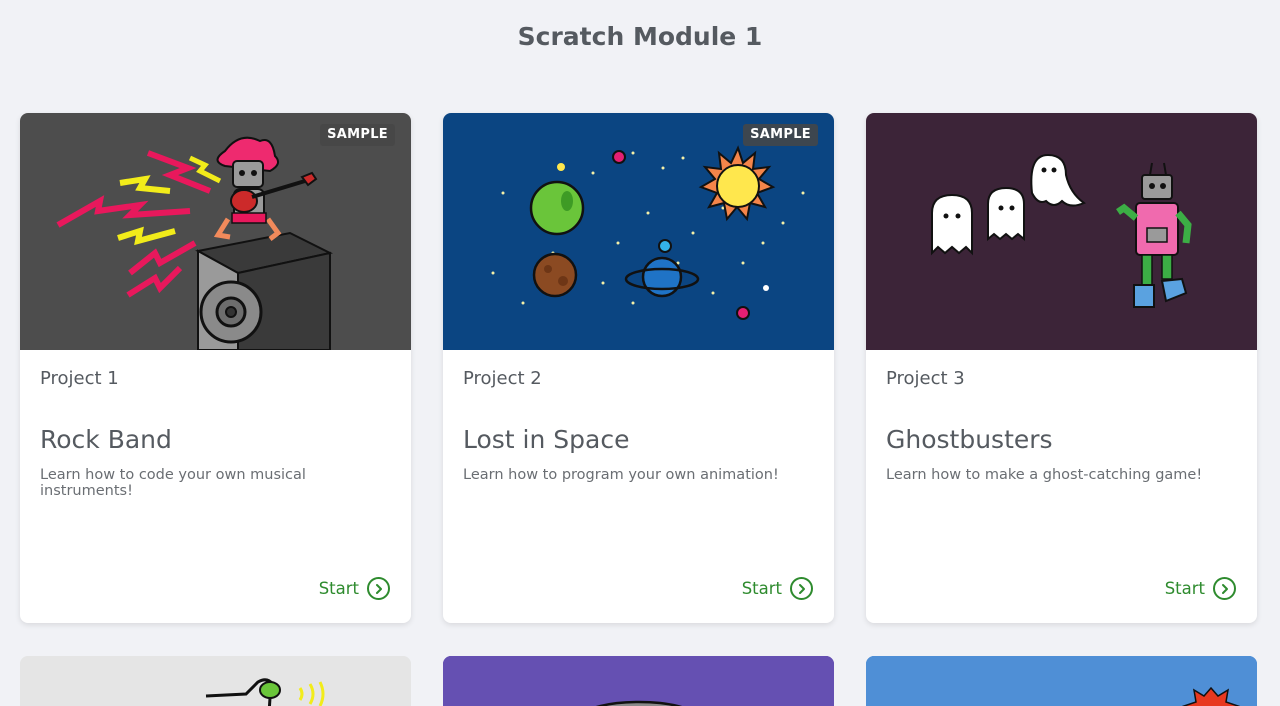 The image size is (1280, 706). Describe the element at coordinates (215, 231) in the screenshot. I see `rock-band-thumbnail` at that location.